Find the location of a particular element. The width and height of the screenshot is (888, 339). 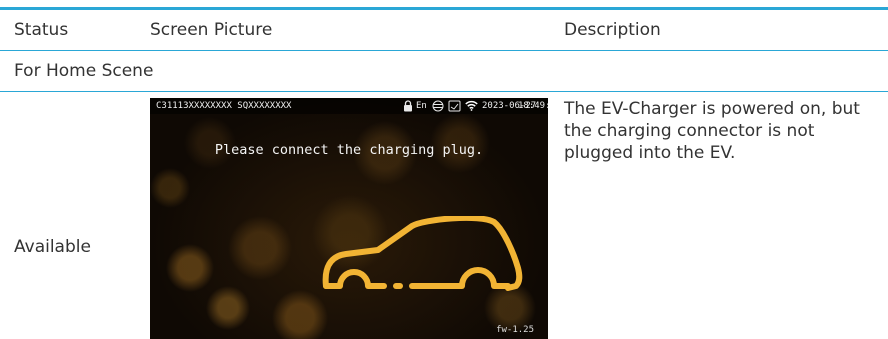

status-cell: Available is located at coordinates (52, 247).